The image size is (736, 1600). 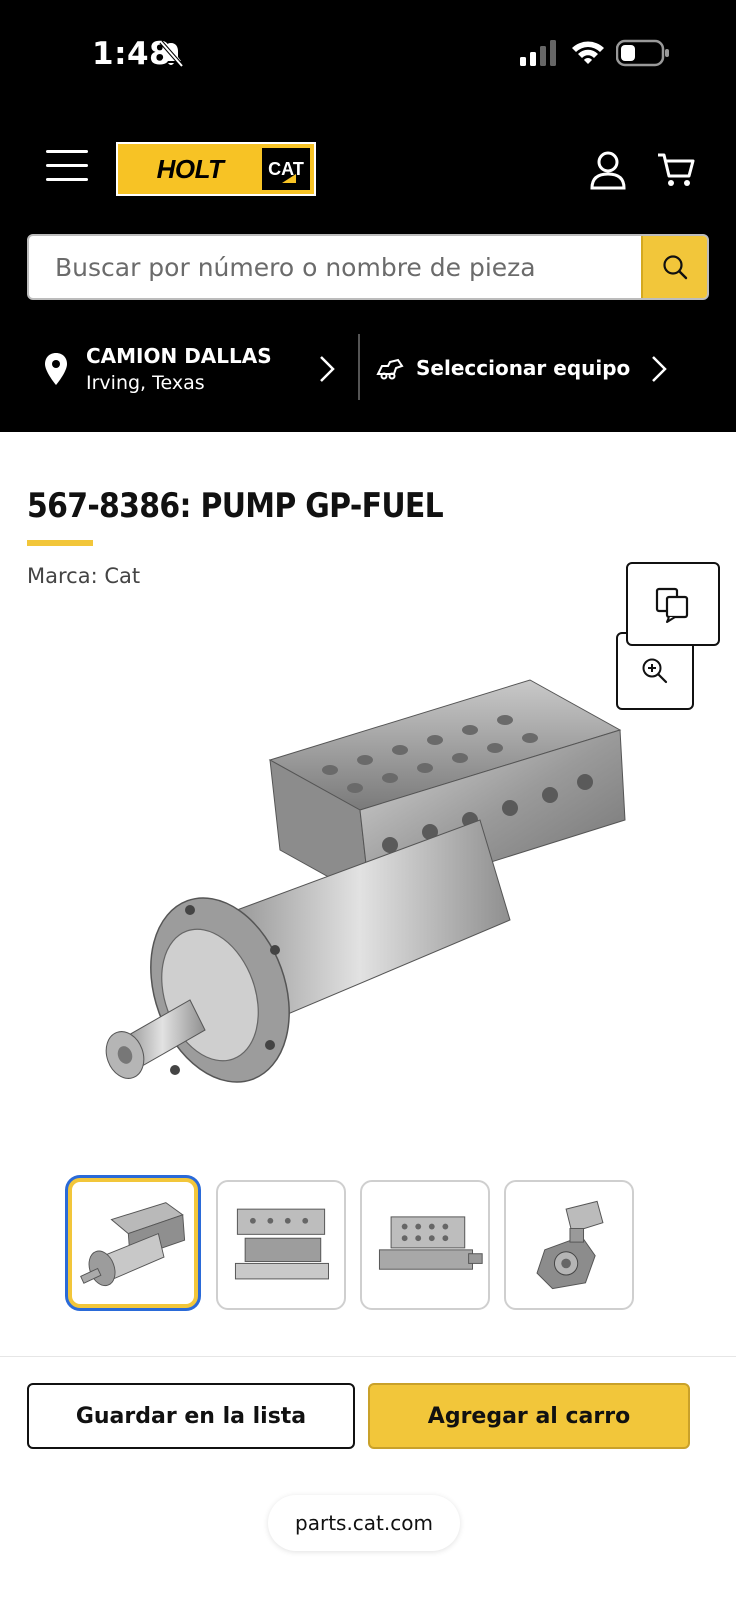 I want to click on menu-icon, so click(x=67, y=167).